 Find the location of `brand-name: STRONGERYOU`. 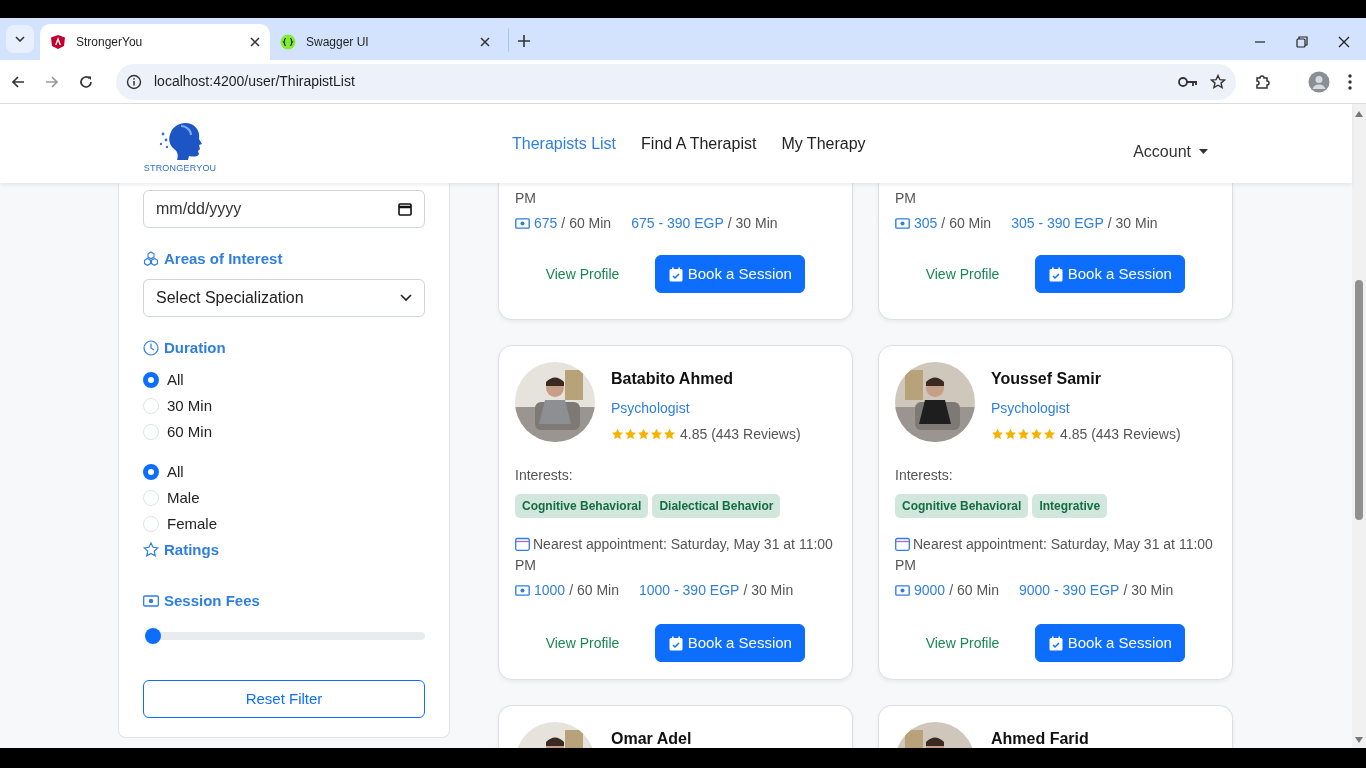

brand-name: STRONGERYOU is located at coordinates (180, 168).